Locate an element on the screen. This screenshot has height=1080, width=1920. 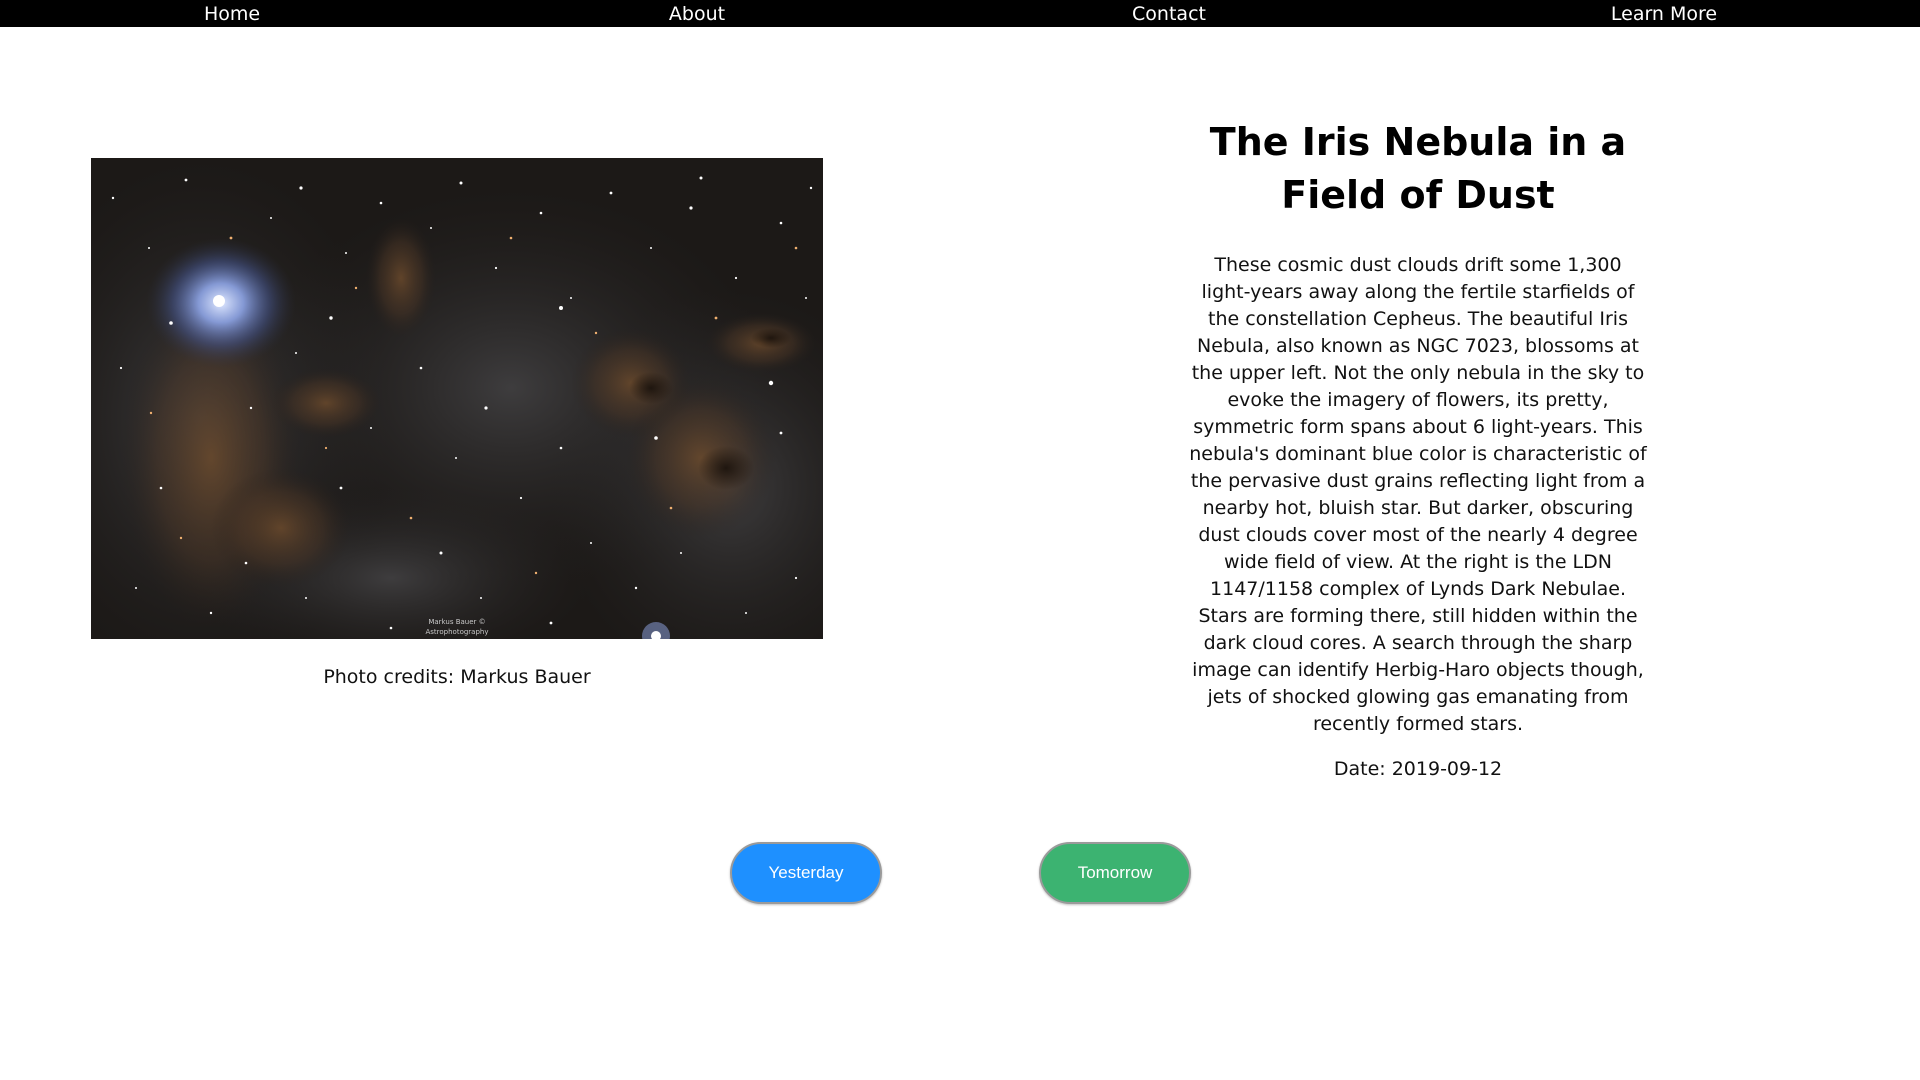
nav-home-link: Home is located at coordinates (232, 13).